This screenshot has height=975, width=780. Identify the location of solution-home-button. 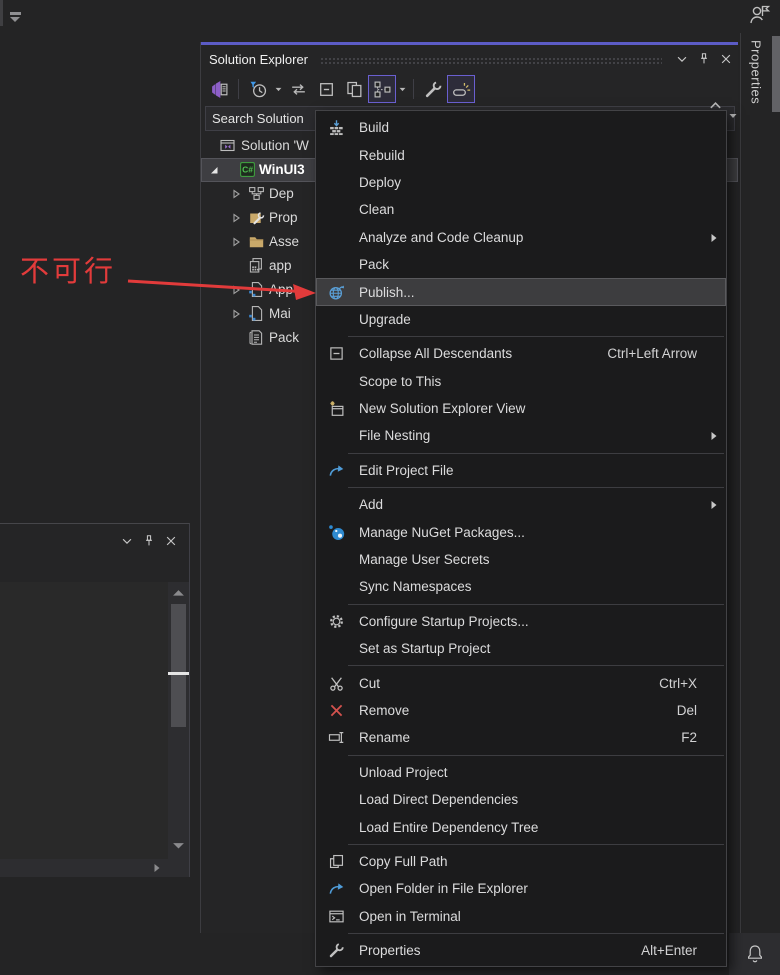
(219, 89).